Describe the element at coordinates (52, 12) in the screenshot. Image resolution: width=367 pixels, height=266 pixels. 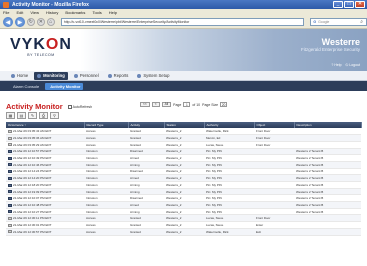
I see `menu-history: History` at that location.